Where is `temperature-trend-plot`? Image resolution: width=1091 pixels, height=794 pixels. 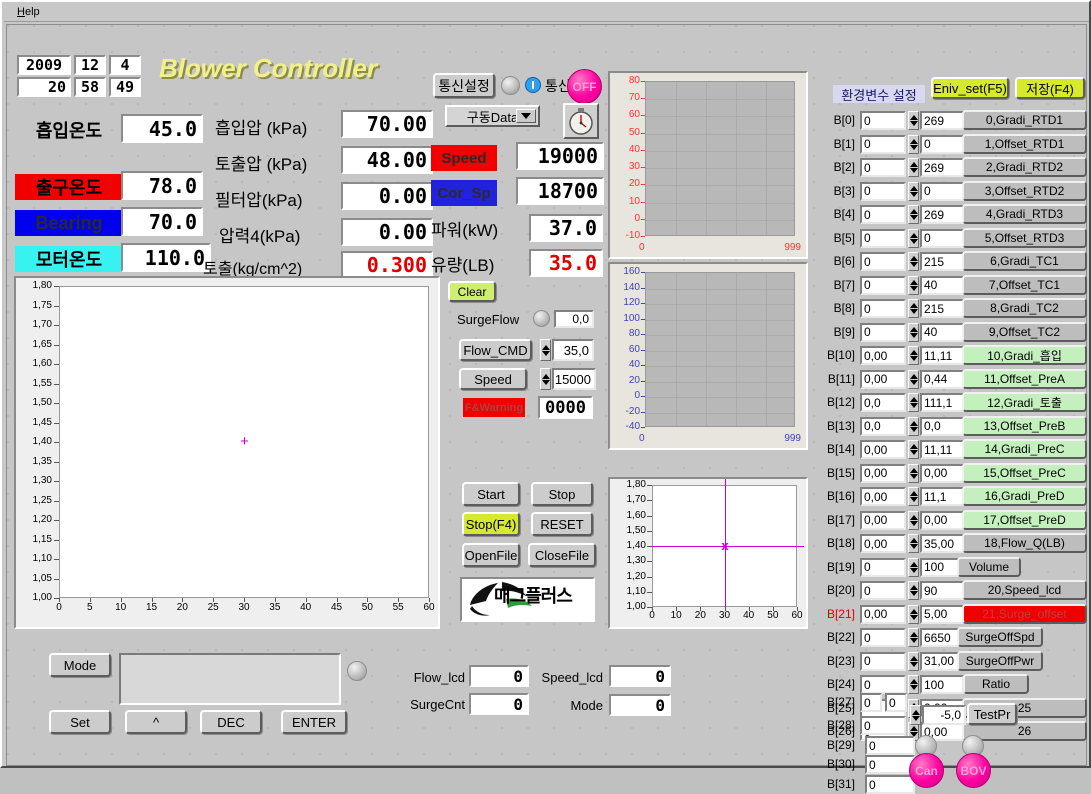 temperature-trend-plot is located at coordinates (720, 158).